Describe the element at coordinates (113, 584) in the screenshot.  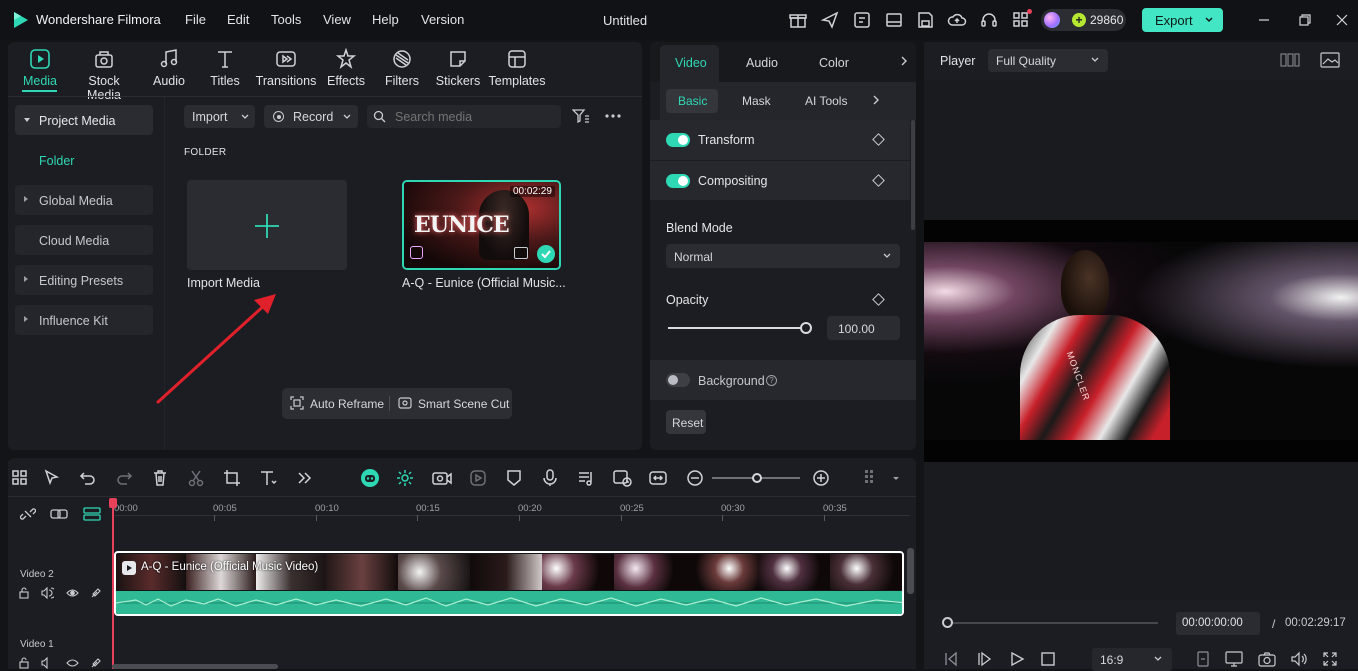
I see `playhead` at that location.